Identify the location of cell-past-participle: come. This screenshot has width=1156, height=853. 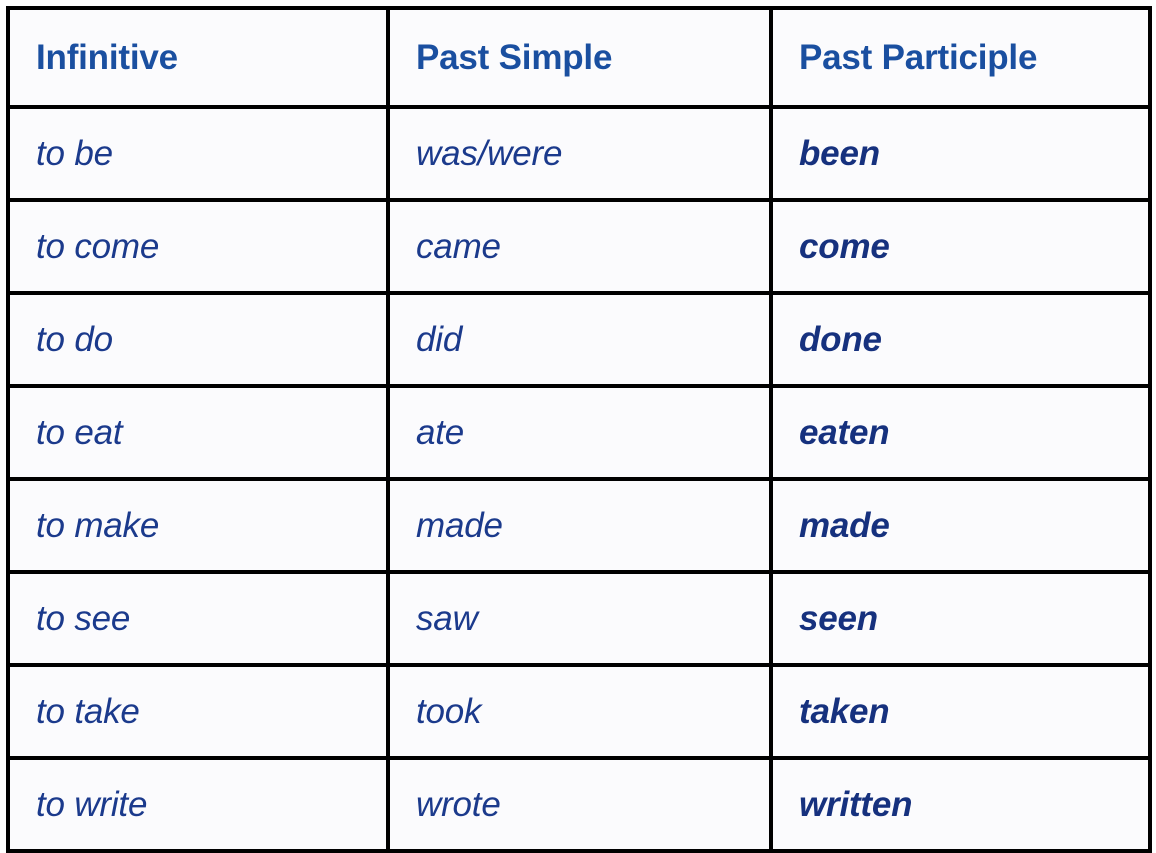
(960, 246).